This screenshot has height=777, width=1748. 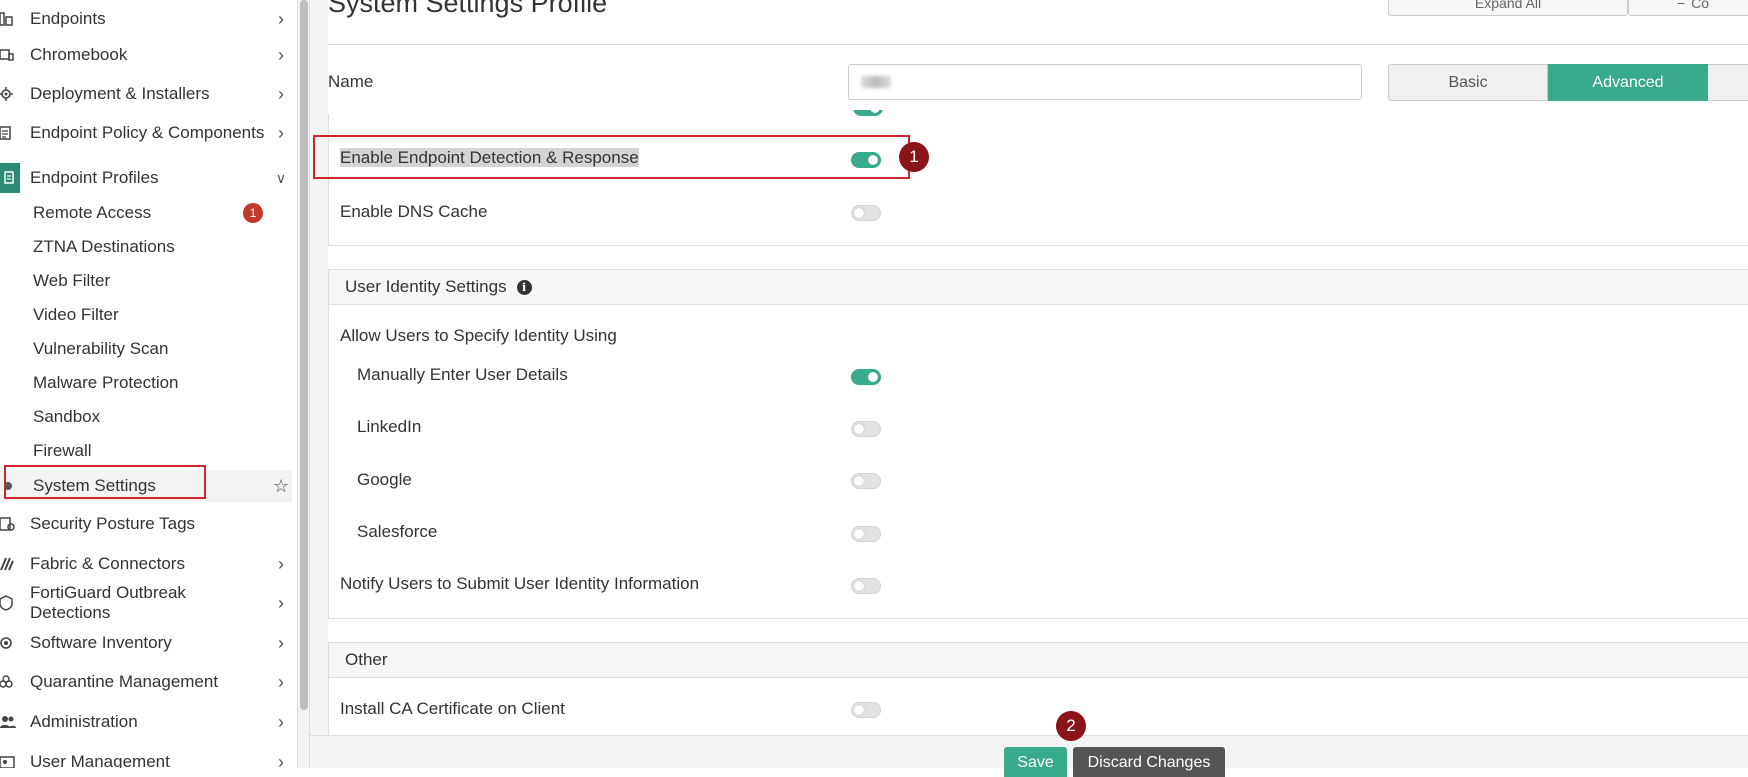 What do you see at coordinates (281, 177) in the screenshot?
I see `chevron-down-icon: ∨` at bounding box center [281, 177].